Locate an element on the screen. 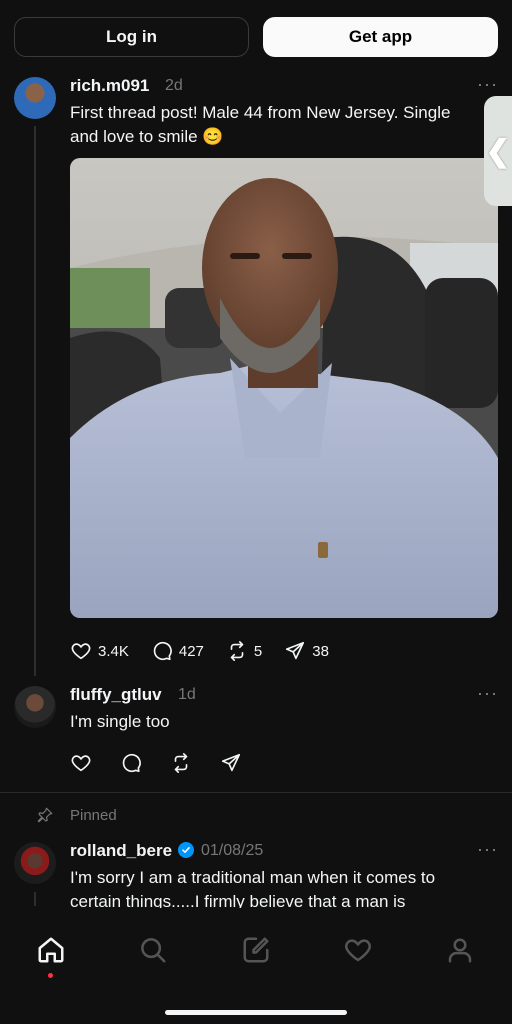 This screenshot has height=1024, width=512. post-divider is located at coordinates (256, 792).